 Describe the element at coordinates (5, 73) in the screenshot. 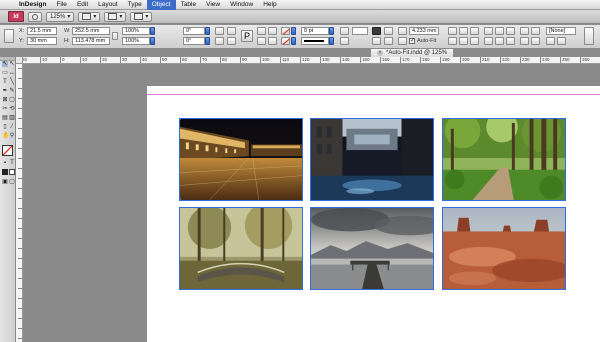

I see `page-tool-icon: ▭` at that location.